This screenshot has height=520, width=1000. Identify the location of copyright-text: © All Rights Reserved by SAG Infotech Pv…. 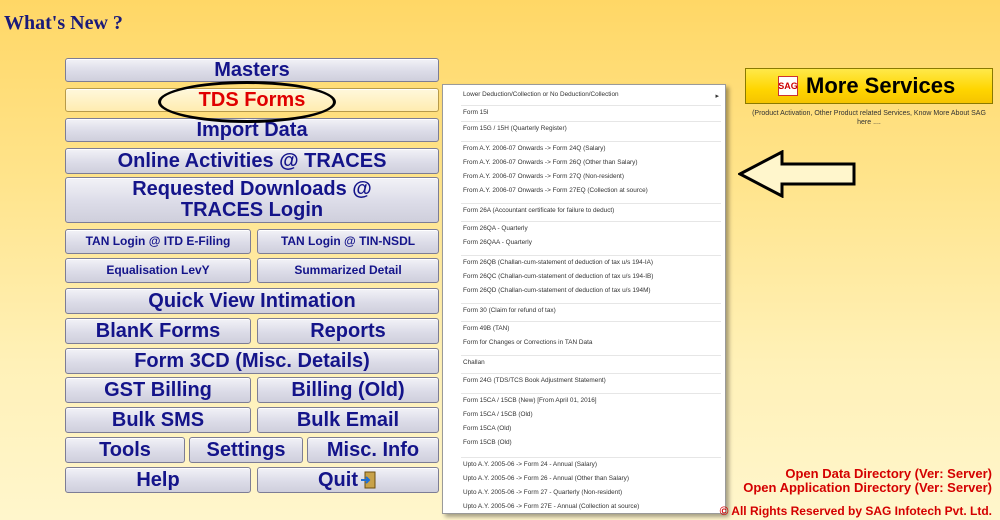
(855, 511).